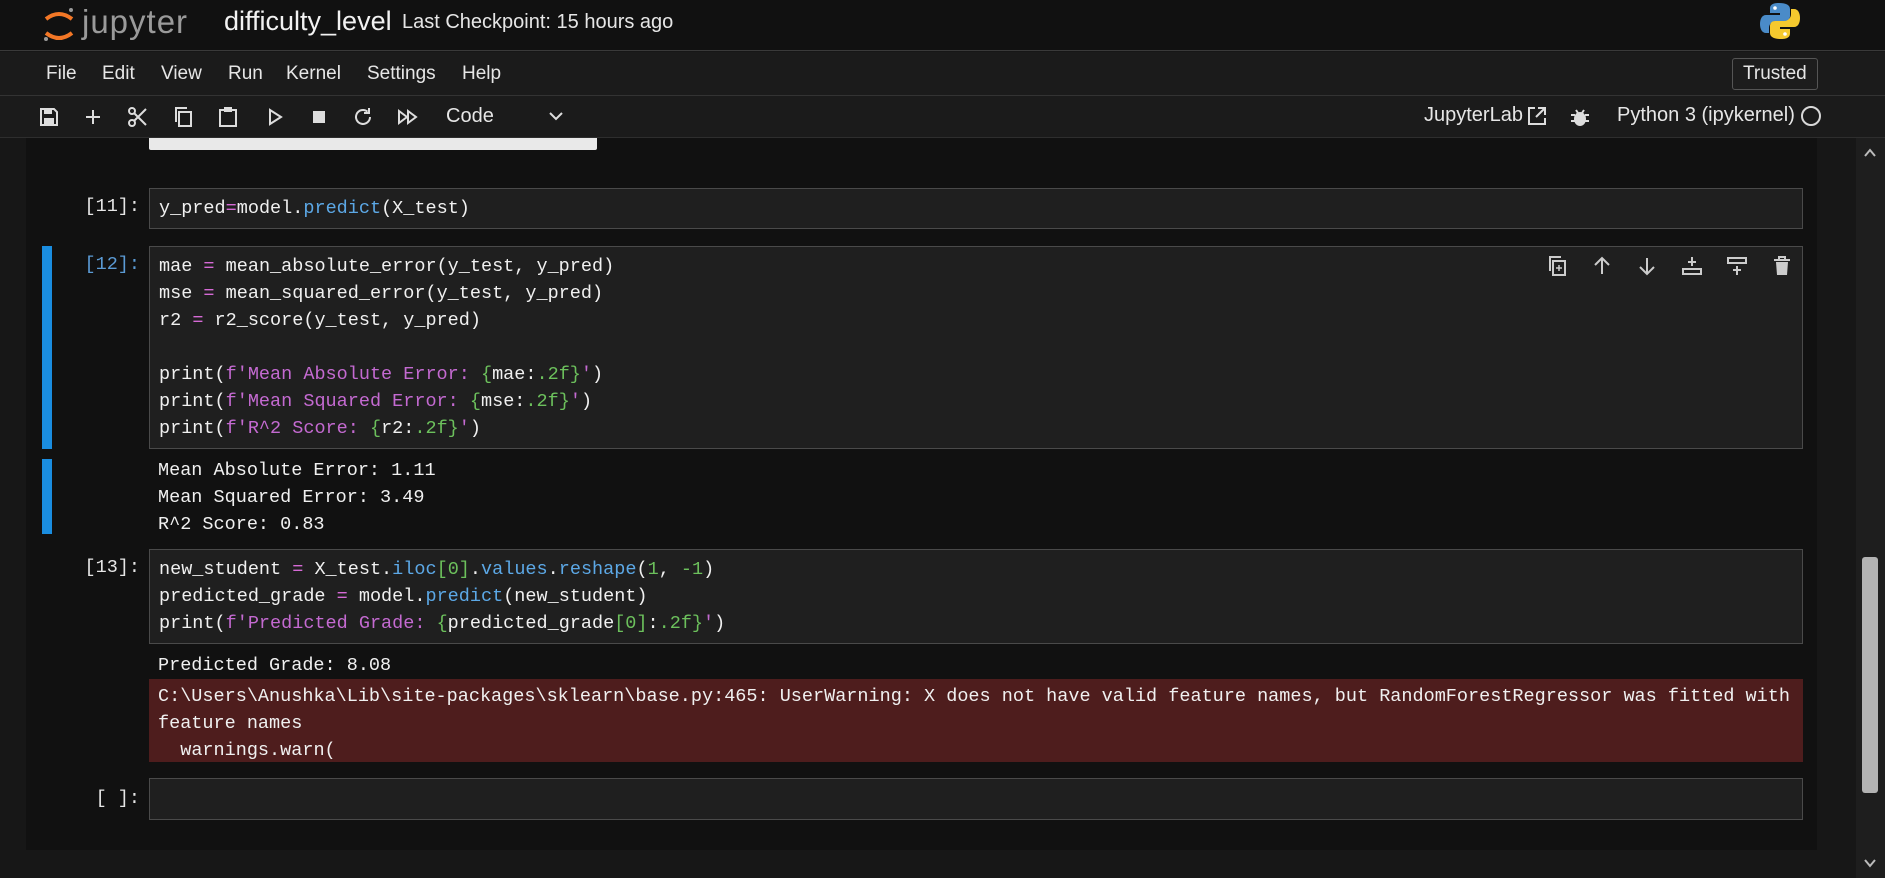 The image size is (1885, 878). Describe the element at coordinates (291, 497) in the screenshot. I see `output-line: Mean Squared Error: 3.49` at that location.